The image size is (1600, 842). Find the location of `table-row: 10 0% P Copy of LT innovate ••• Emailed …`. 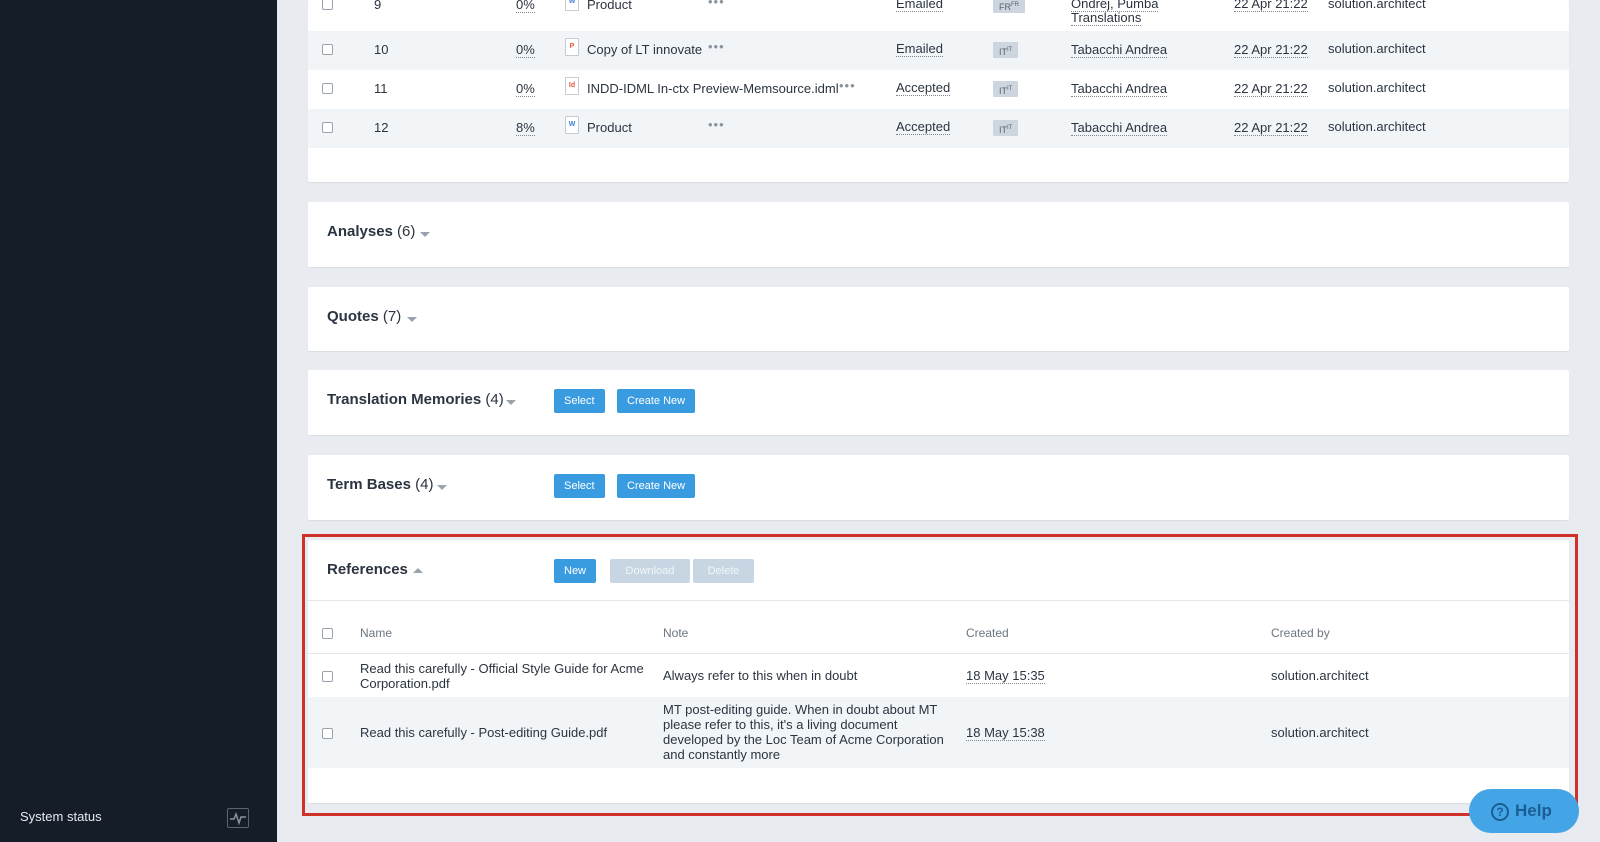

table-row: 10 0% P Copy of LT innovate ••• Emailed … is located at coordinates (938, 50).